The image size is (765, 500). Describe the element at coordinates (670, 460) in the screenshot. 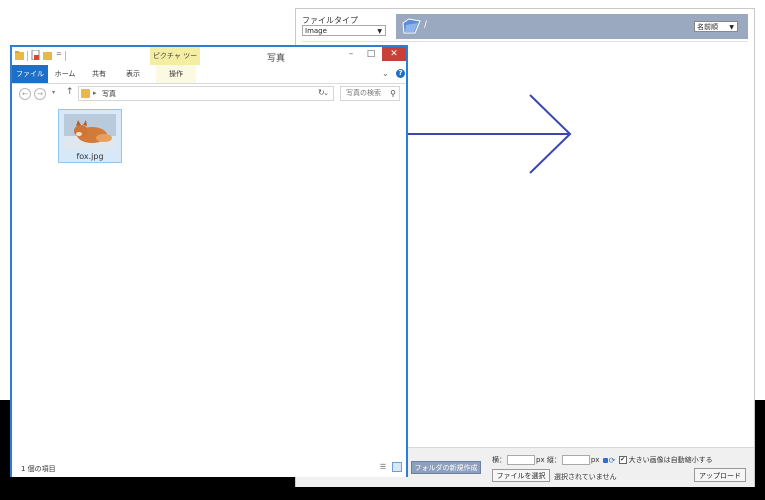

I see `auto-shrink-label: 大きい画像は自動縮小する` at that location.